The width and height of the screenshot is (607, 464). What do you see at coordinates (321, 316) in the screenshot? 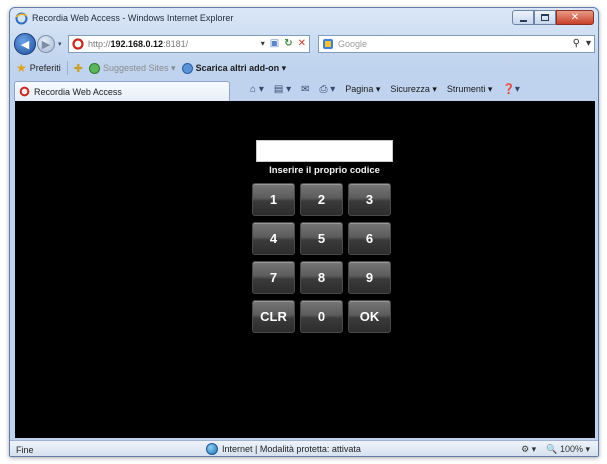
I see `key-0: 0` at bounding box center [321, 316].